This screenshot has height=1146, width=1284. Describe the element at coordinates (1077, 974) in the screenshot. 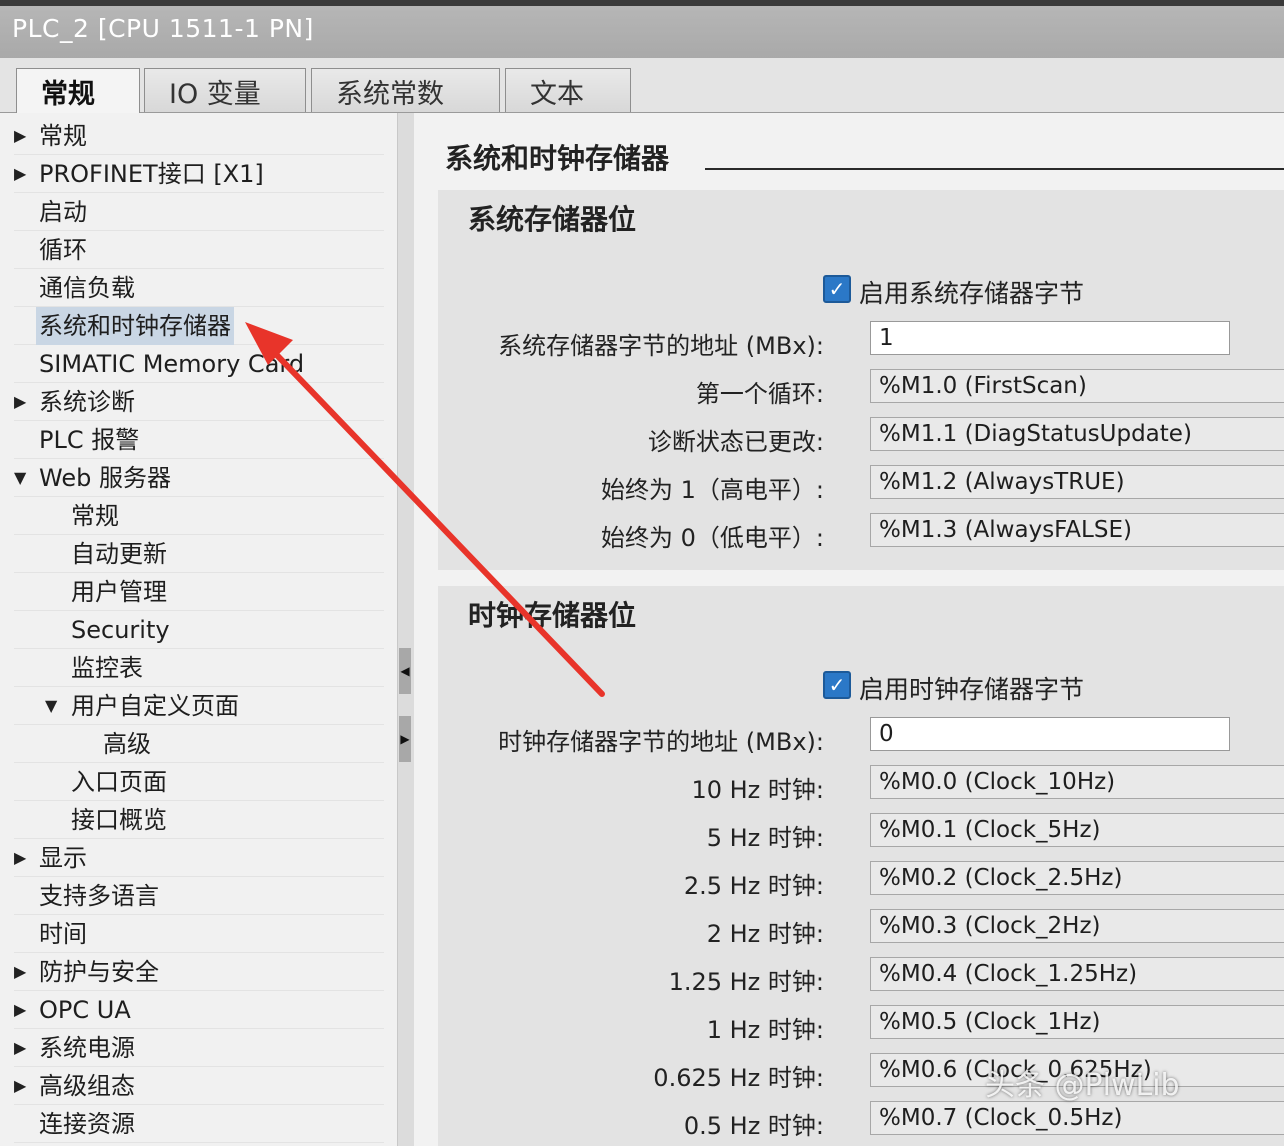

I see `clock-1-25hz-field: %M0.4 (Clock_1.25Hz)` at that location.